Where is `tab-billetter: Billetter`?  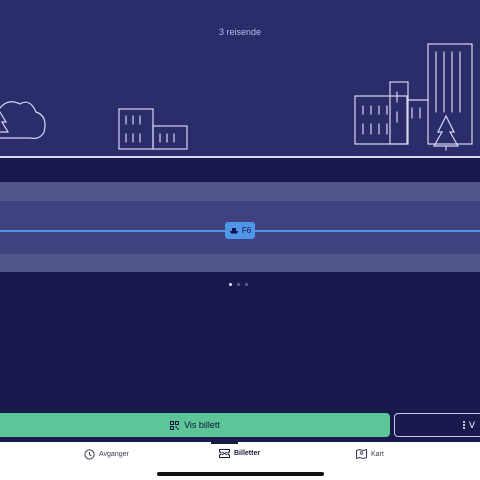 tab-billetter: Billetter is located at coordinates (239, 453).